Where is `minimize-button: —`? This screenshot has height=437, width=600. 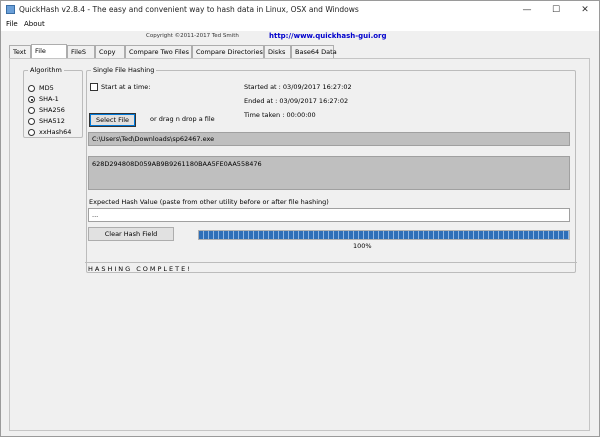 minimize-button: — is located at coordinates (527, 10).